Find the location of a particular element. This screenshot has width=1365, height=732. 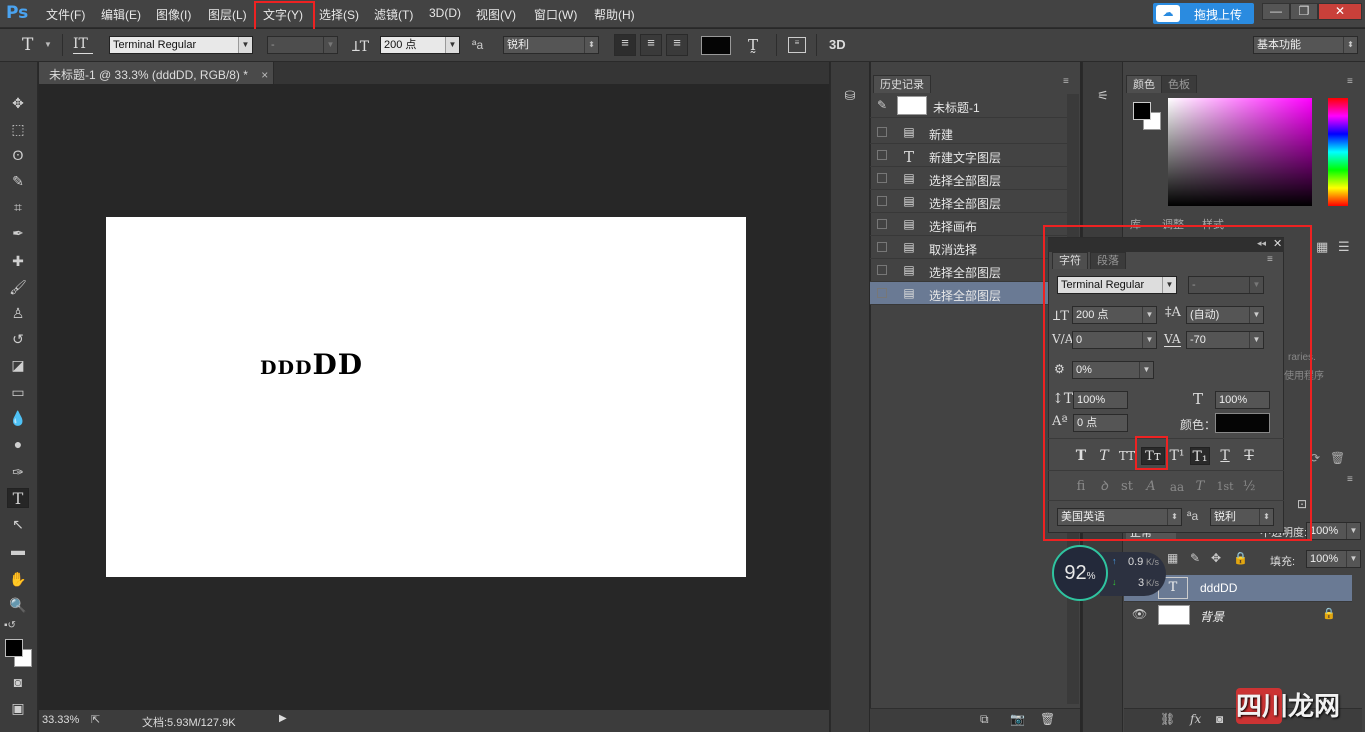

menu-image: 图像(I) is located at coordinates (173, 14).